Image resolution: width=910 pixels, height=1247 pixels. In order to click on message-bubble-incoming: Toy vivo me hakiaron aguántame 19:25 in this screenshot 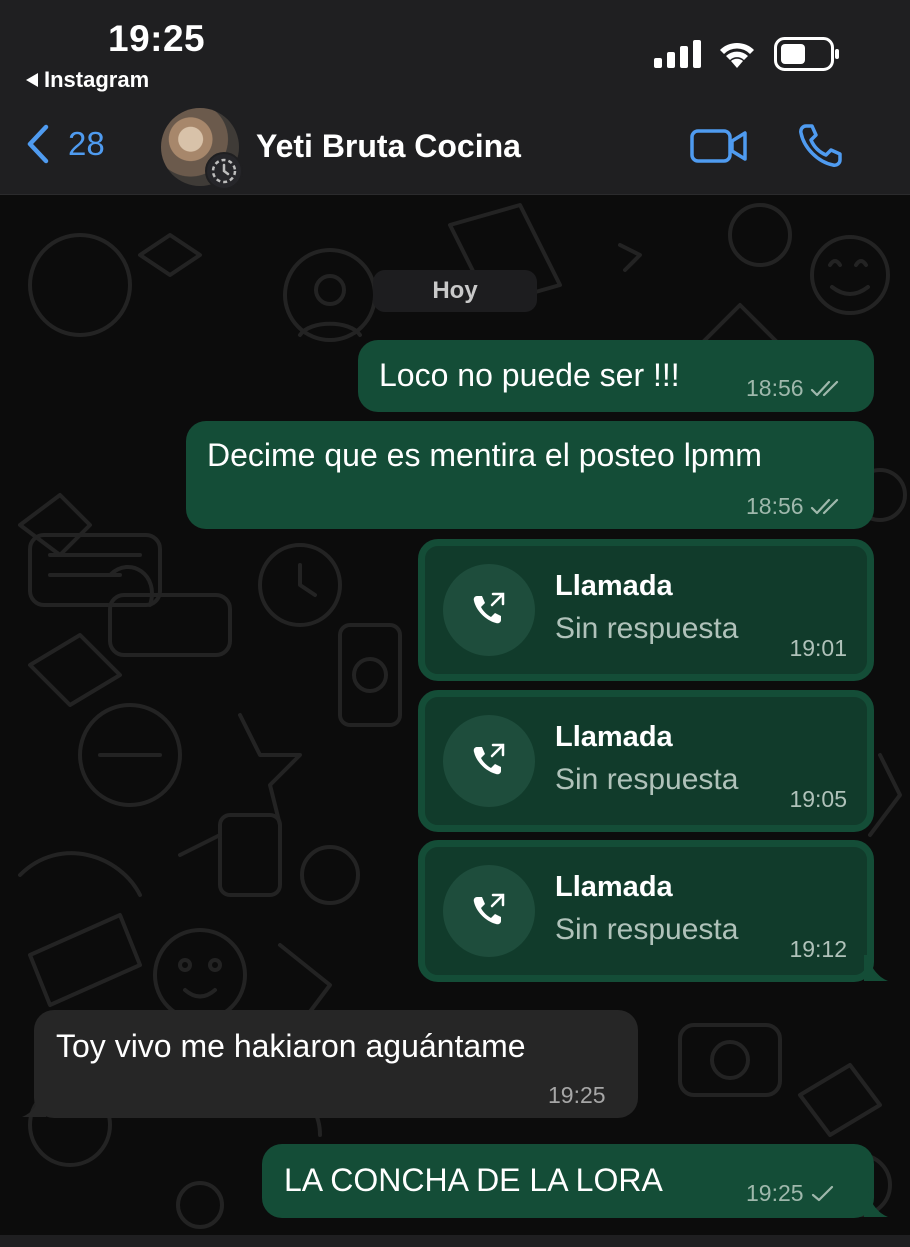, I will do `click(336, 1064)`.